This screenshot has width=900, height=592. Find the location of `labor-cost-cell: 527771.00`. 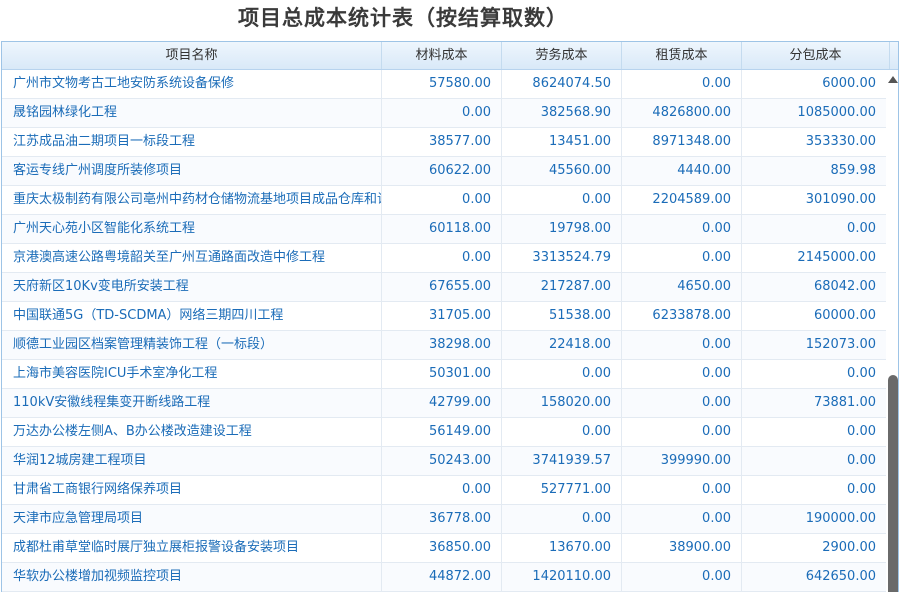

labor-cost-cell: 527771.00 is located at coordinates (562, 490).